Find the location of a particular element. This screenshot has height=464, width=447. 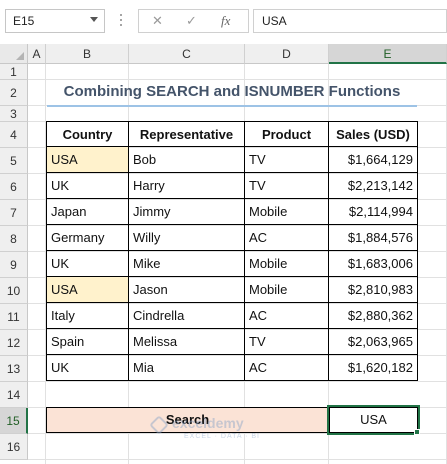

sales-cell: $2,063,965 is located at coordinates (373, 342).